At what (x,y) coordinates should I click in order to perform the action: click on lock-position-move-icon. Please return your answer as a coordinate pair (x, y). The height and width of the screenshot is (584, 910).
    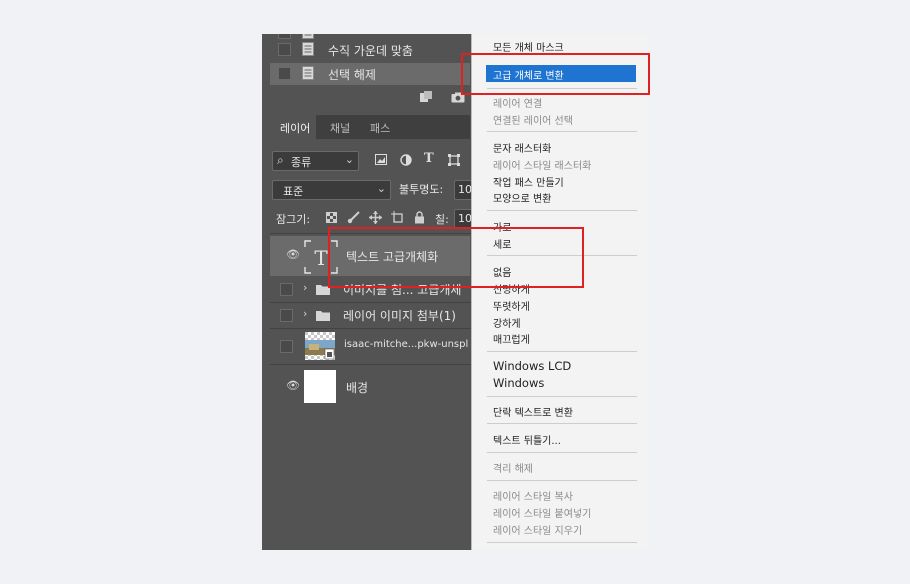
    Looking at the image, I should click on (375, 217).